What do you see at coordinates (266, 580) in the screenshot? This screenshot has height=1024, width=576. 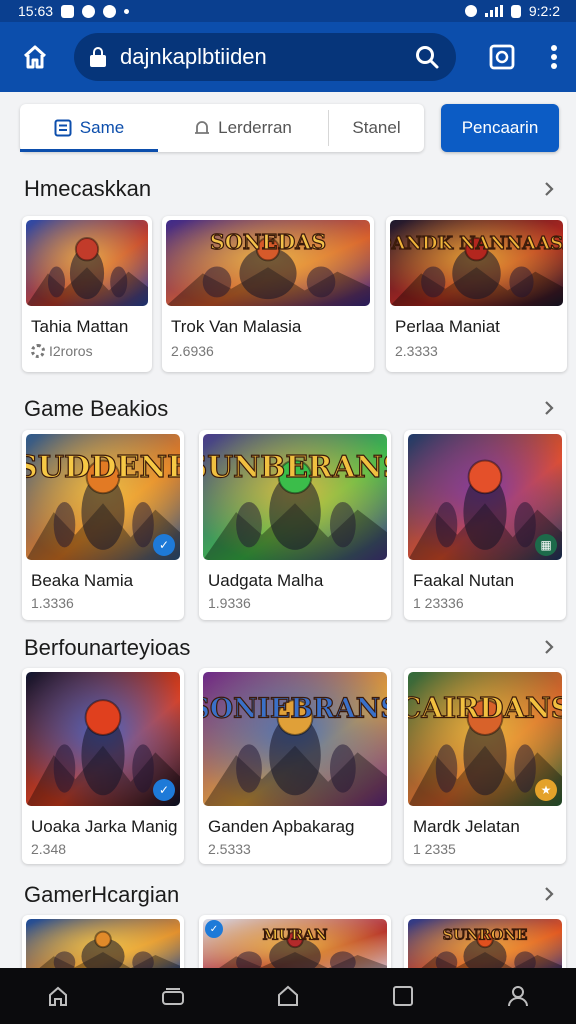 I see `game-name: Uadgata Malha` at bounding box center [266, 580].